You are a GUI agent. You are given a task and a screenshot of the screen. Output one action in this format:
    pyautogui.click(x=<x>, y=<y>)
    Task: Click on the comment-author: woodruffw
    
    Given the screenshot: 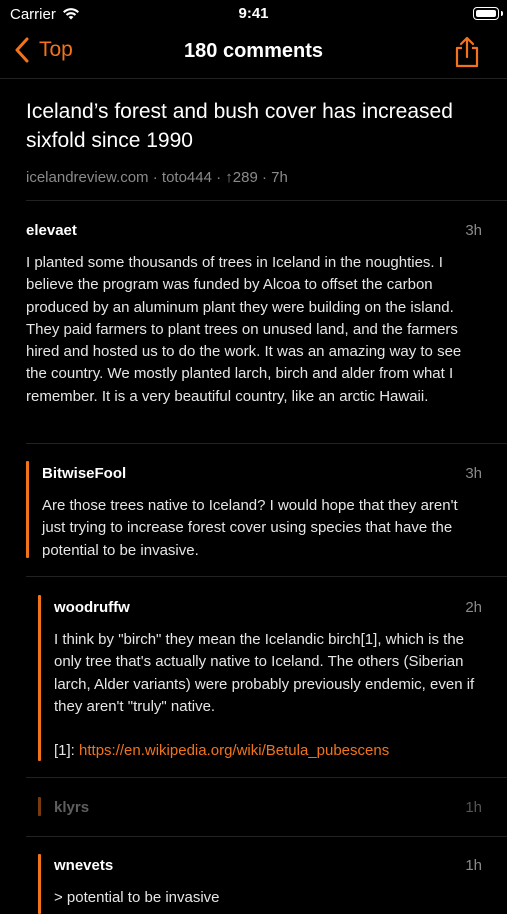 What is the action you would take?
    pyautogui.click(x=92, y=607)
    